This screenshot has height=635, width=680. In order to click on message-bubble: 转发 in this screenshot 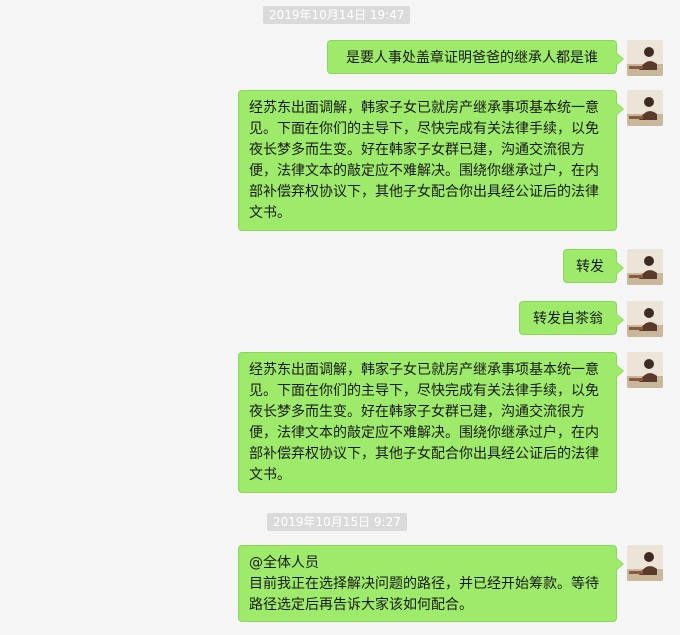, I will do `click(593, 266)`.